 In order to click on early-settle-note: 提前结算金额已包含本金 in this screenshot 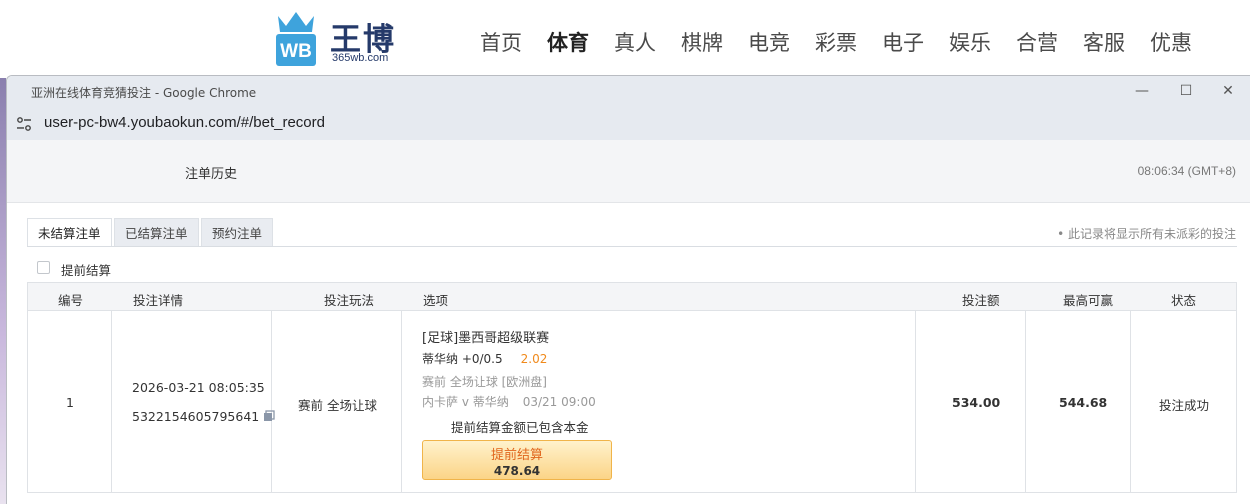, I will do `click(520, 427)`.